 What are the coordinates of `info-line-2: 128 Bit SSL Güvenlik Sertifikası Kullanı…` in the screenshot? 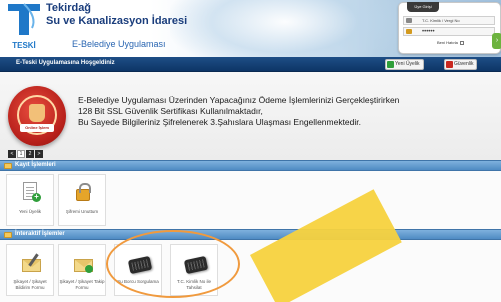 It's located at (170, 111).